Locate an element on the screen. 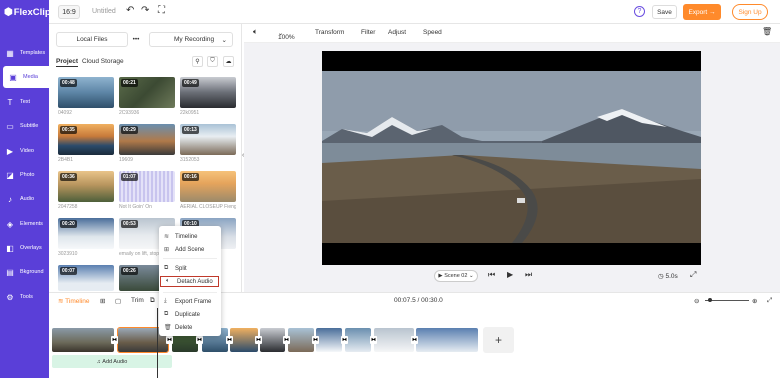 The height and width of the screenshot is (378, 780). nav-item-elements: ◈ Elements is located at coordinates (24, 224).